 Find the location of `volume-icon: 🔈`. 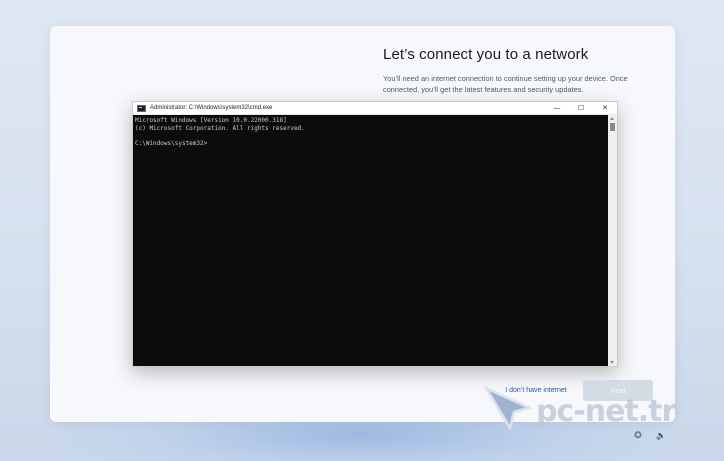

volume-icon: 🔈 is located at coordinates (661, 436).